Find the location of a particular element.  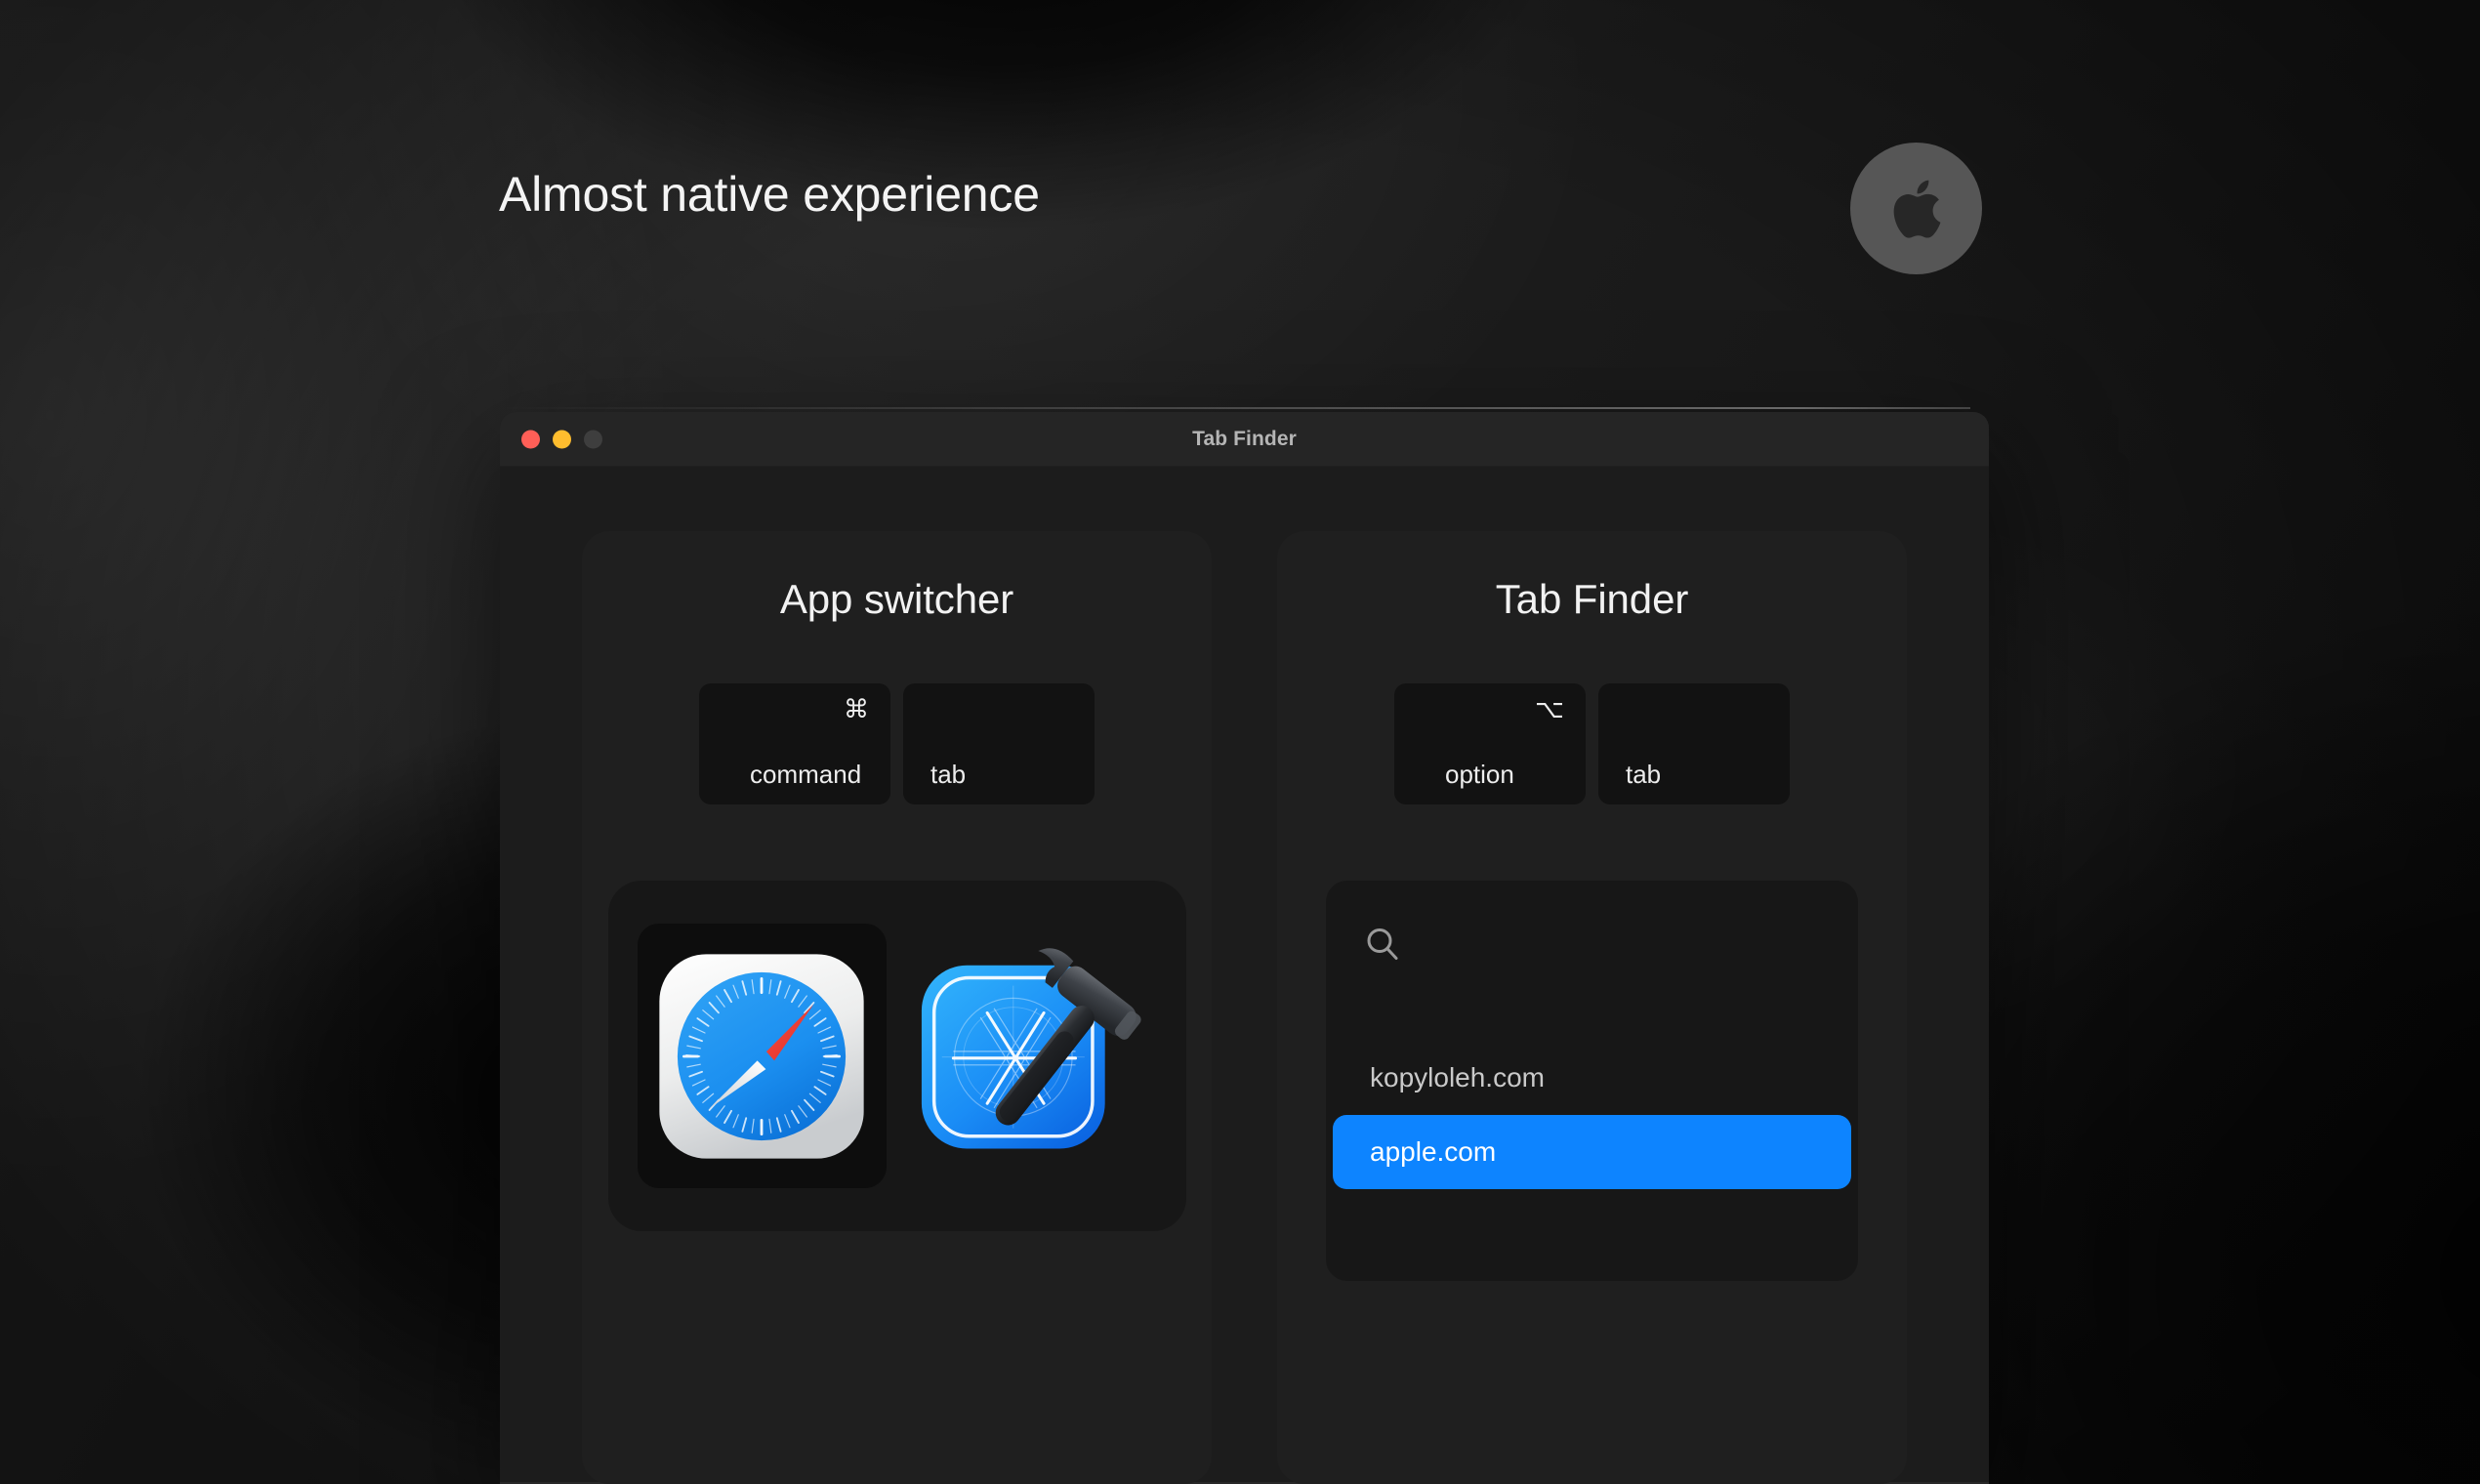

card-title-app-switcher: App switcher is located at coordinates (896, 599).